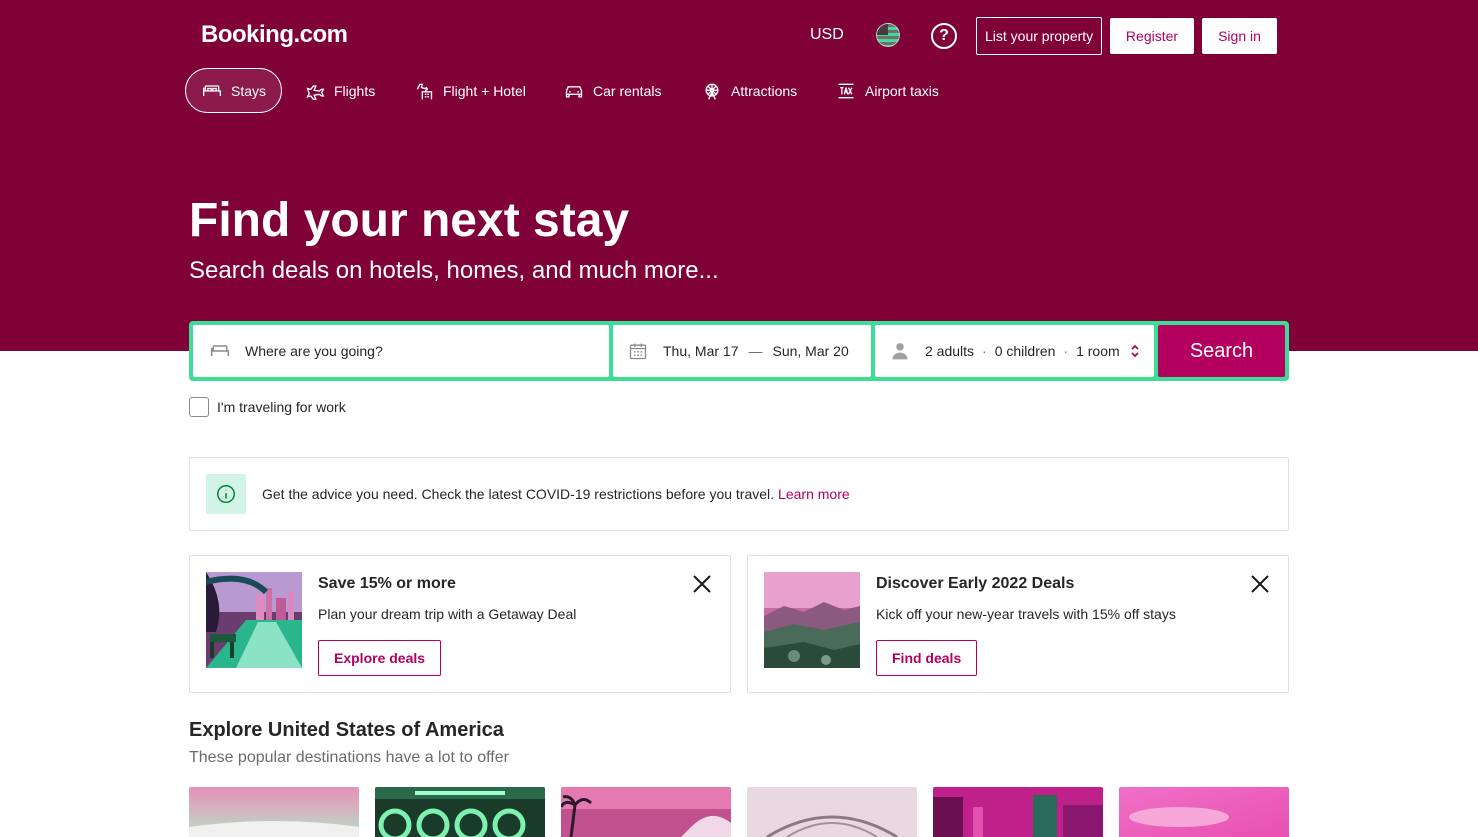 The image size is (1478, 837). Describe the element at coordinates (199, 407) in the screenshot. I see `work-travel-checkbox` at that location.